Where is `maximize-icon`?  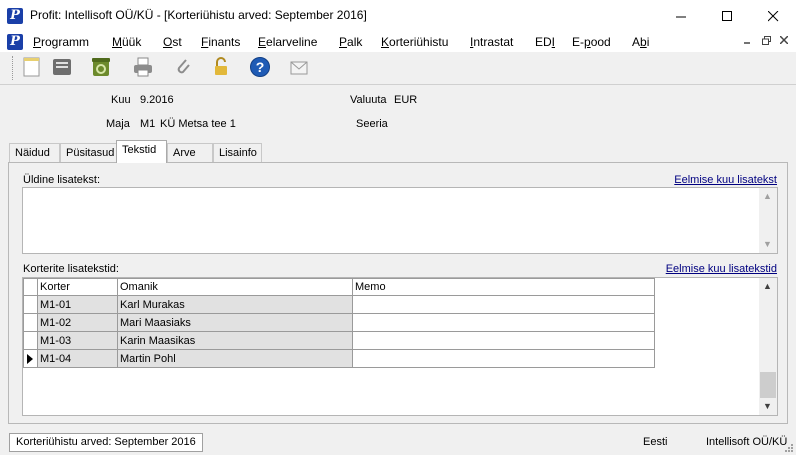 maximize-icon is located at coordinates (727, 16).